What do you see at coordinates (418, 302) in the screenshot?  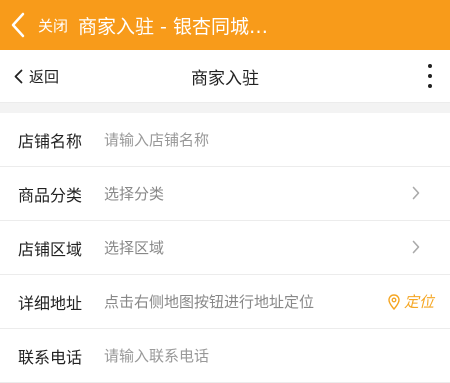 I see `locate-label: 定位` at bounding box center [418, 302].